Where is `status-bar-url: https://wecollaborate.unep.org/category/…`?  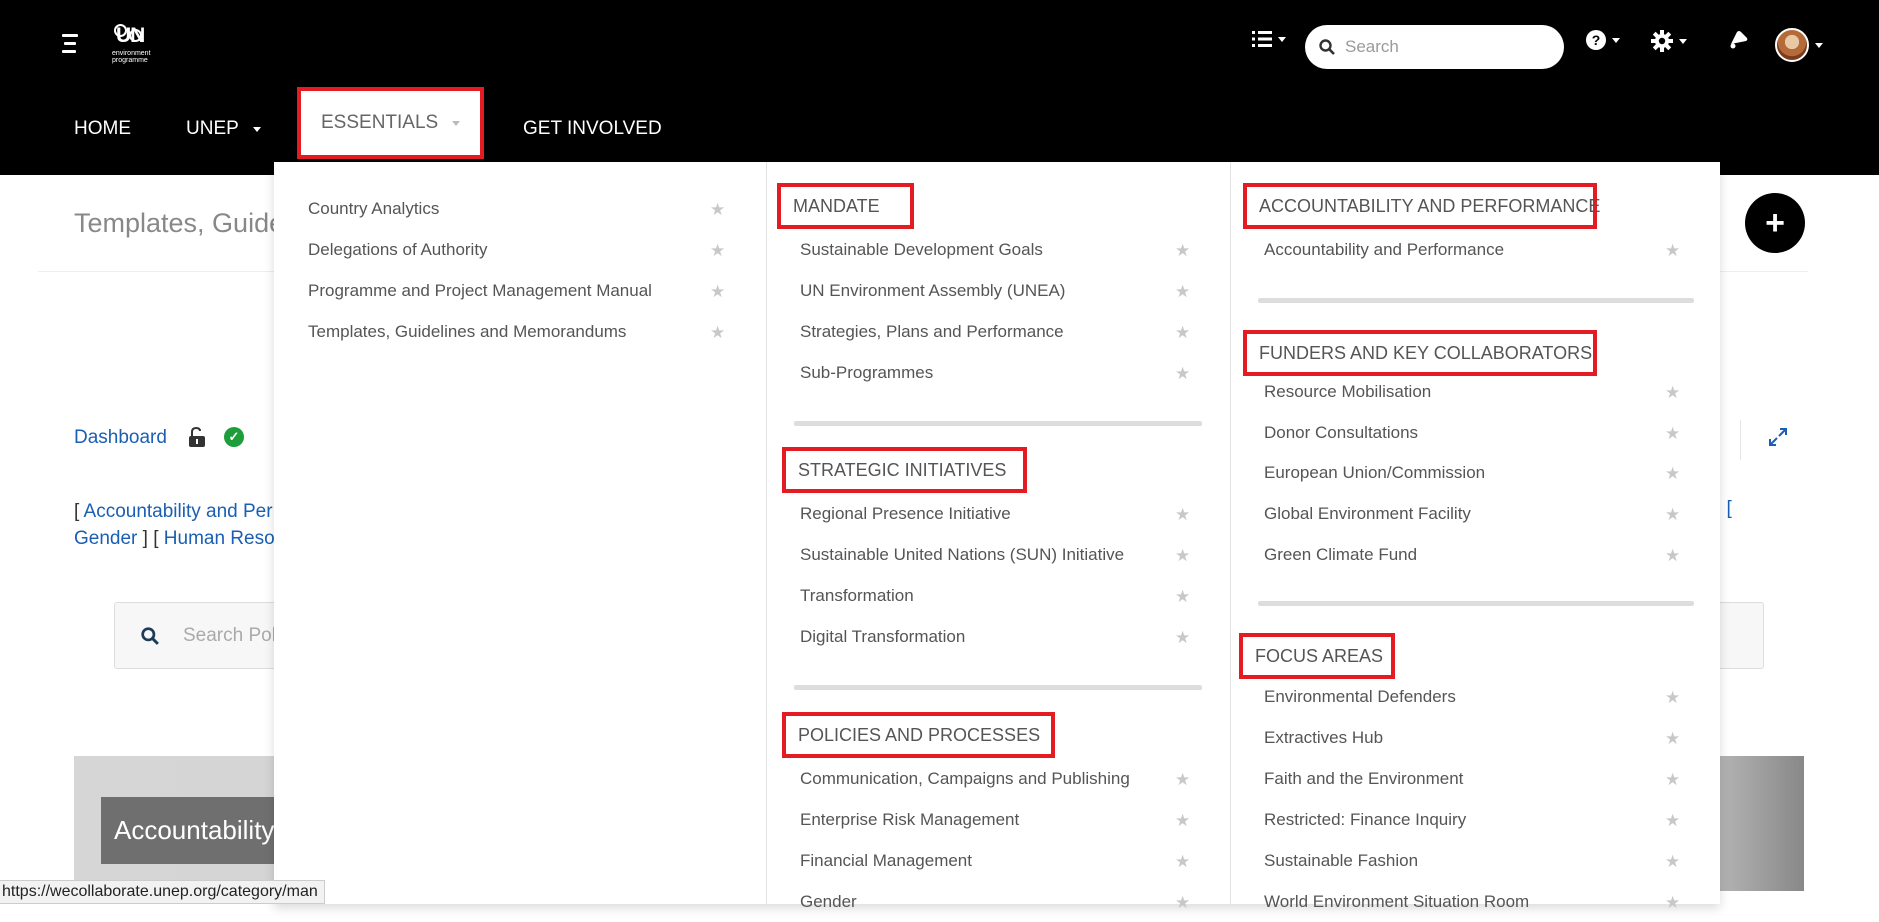
status-bar-url: https://wecollaborate.unep.org/category/… is located at coordinates (162, 892).